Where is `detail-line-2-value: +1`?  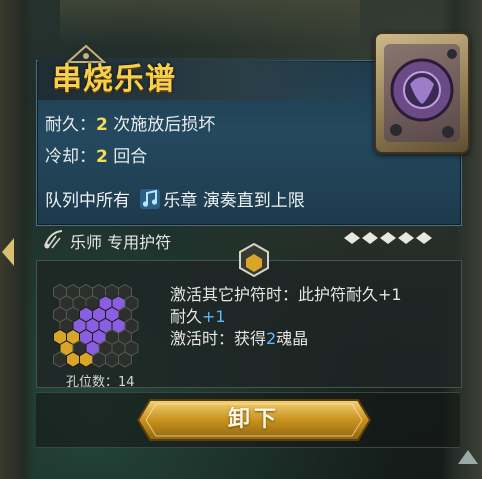 detail-line-2-value: +1 is located at coordinates (214, 316).